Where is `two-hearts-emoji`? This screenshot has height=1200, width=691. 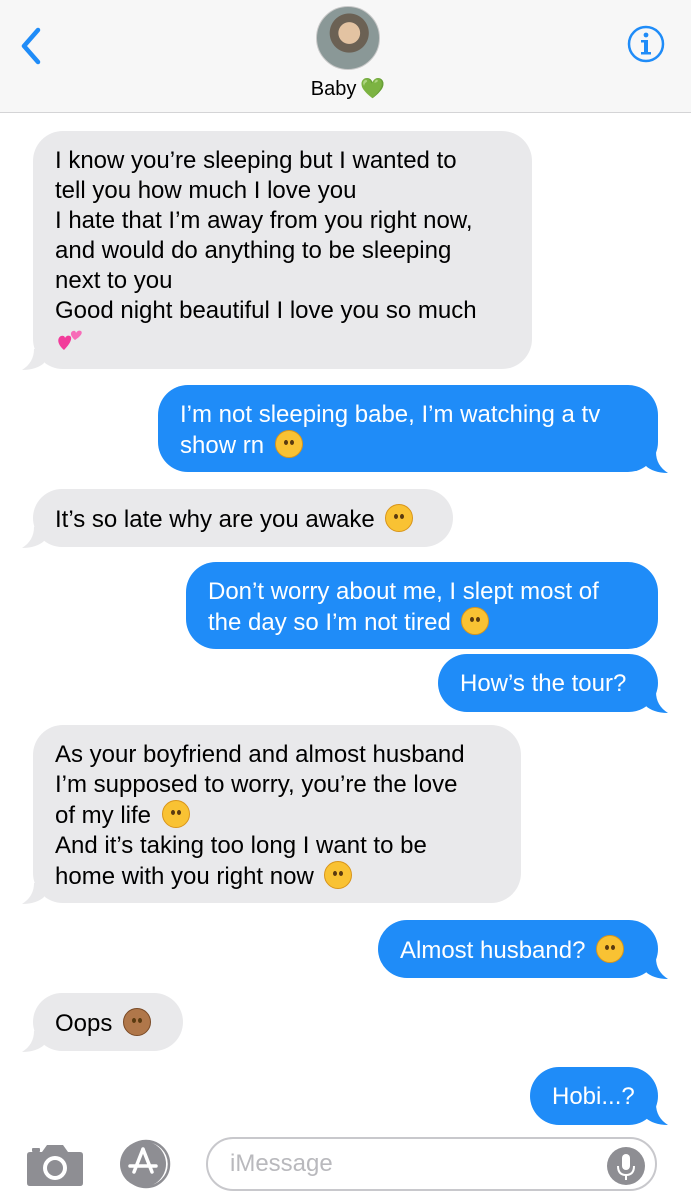 two-hearts-emoji is located at coordinates (282, 343).